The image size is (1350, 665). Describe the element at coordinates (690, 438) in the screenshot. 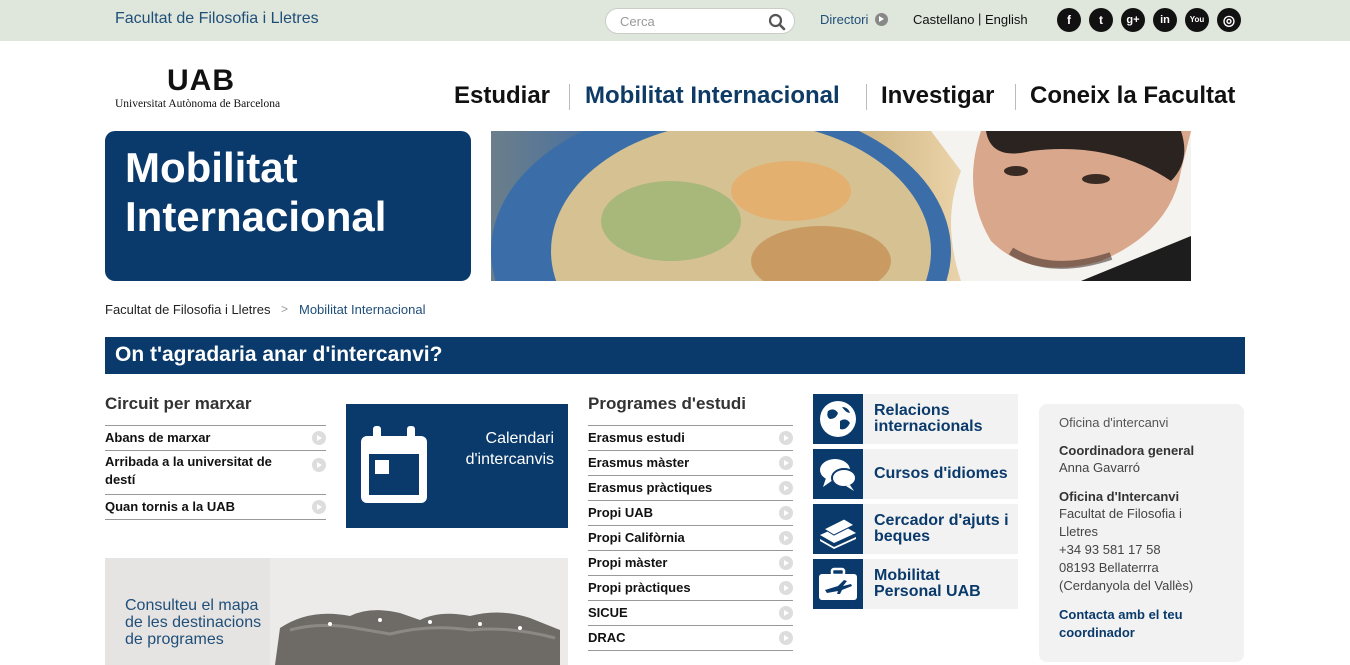

I see `list-item: Erasmus estudi` at that location.